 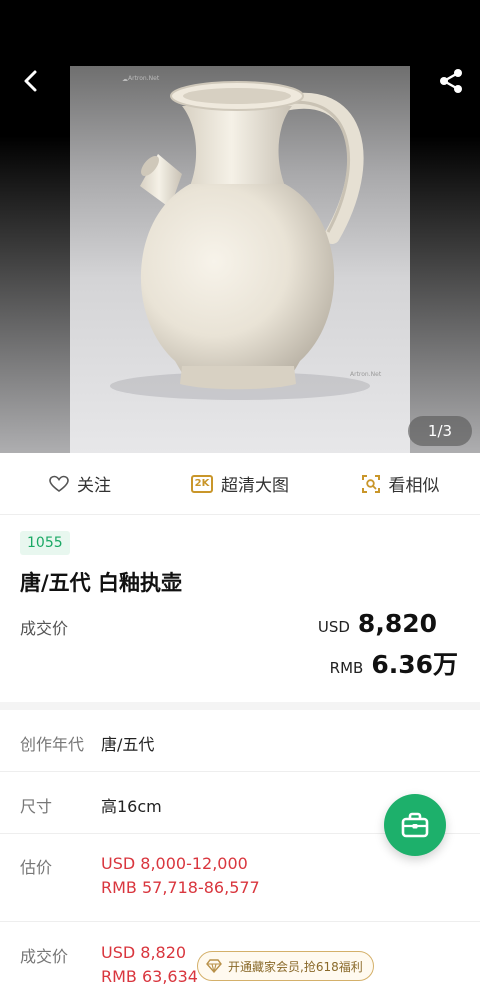 What do you see at coordinates (414, 664) in the screenshot?
I see `rmb-amount: 6.36万` at bounding box center [414, 664].